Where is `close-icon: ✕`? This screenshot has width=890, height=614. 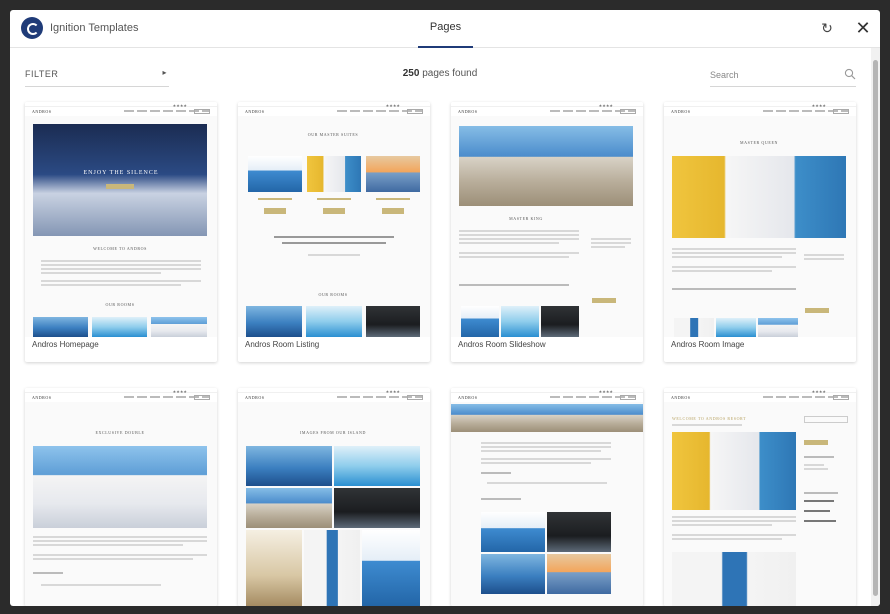
close-icon: ✕ is located at coordinates (863, 28).